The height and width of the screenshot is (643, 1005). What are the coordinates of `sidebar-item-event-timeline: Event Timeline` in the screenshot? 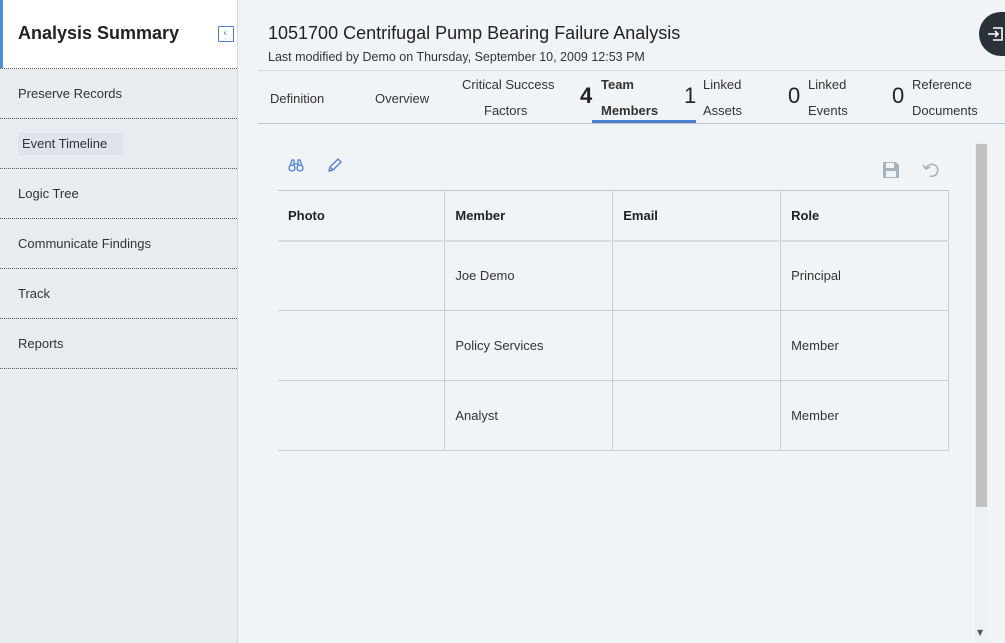 It's located at (118, 144).